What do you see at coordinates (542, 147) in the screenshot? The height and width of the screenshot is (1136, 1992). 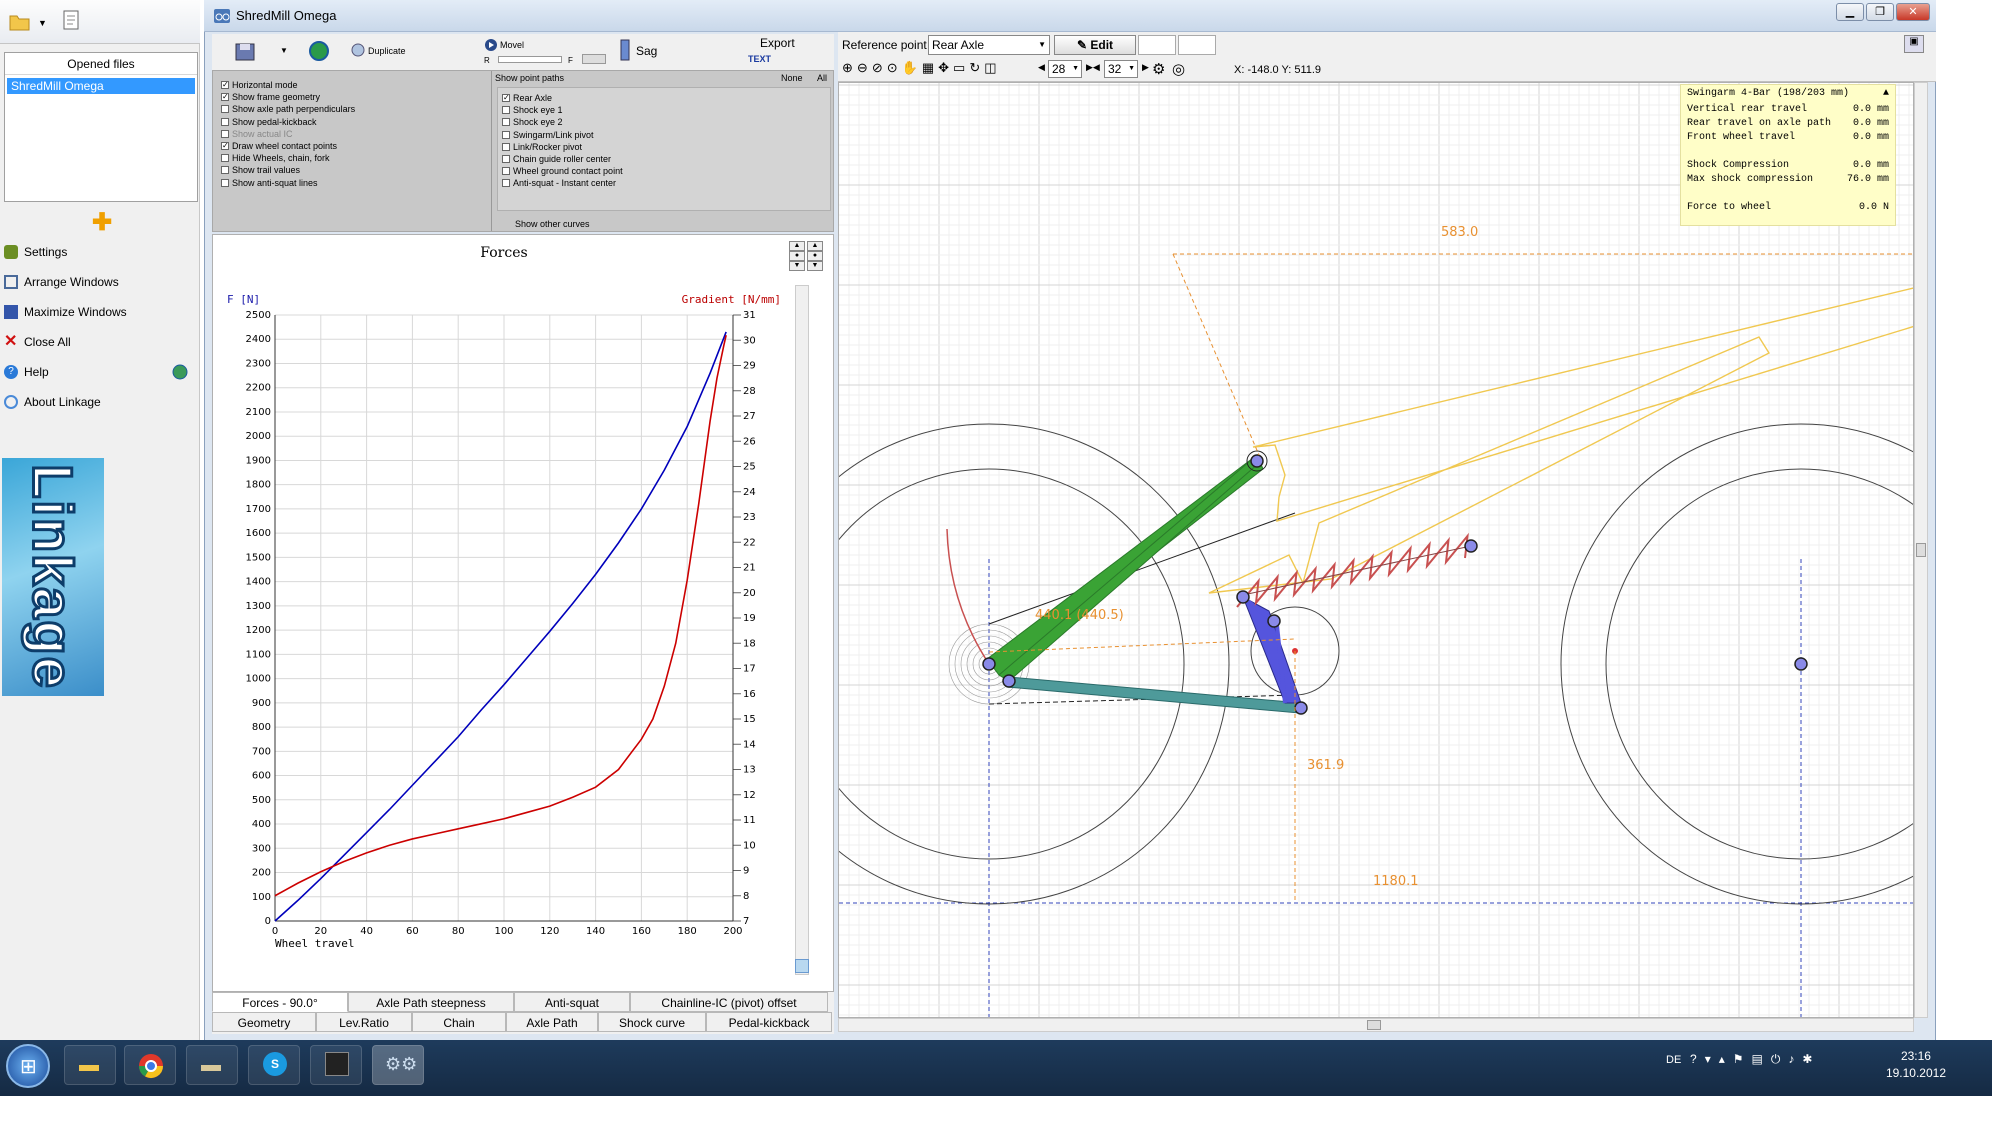 I see `option-checkbox: Link/Rocker pivot` at bounding box center [542, 147].